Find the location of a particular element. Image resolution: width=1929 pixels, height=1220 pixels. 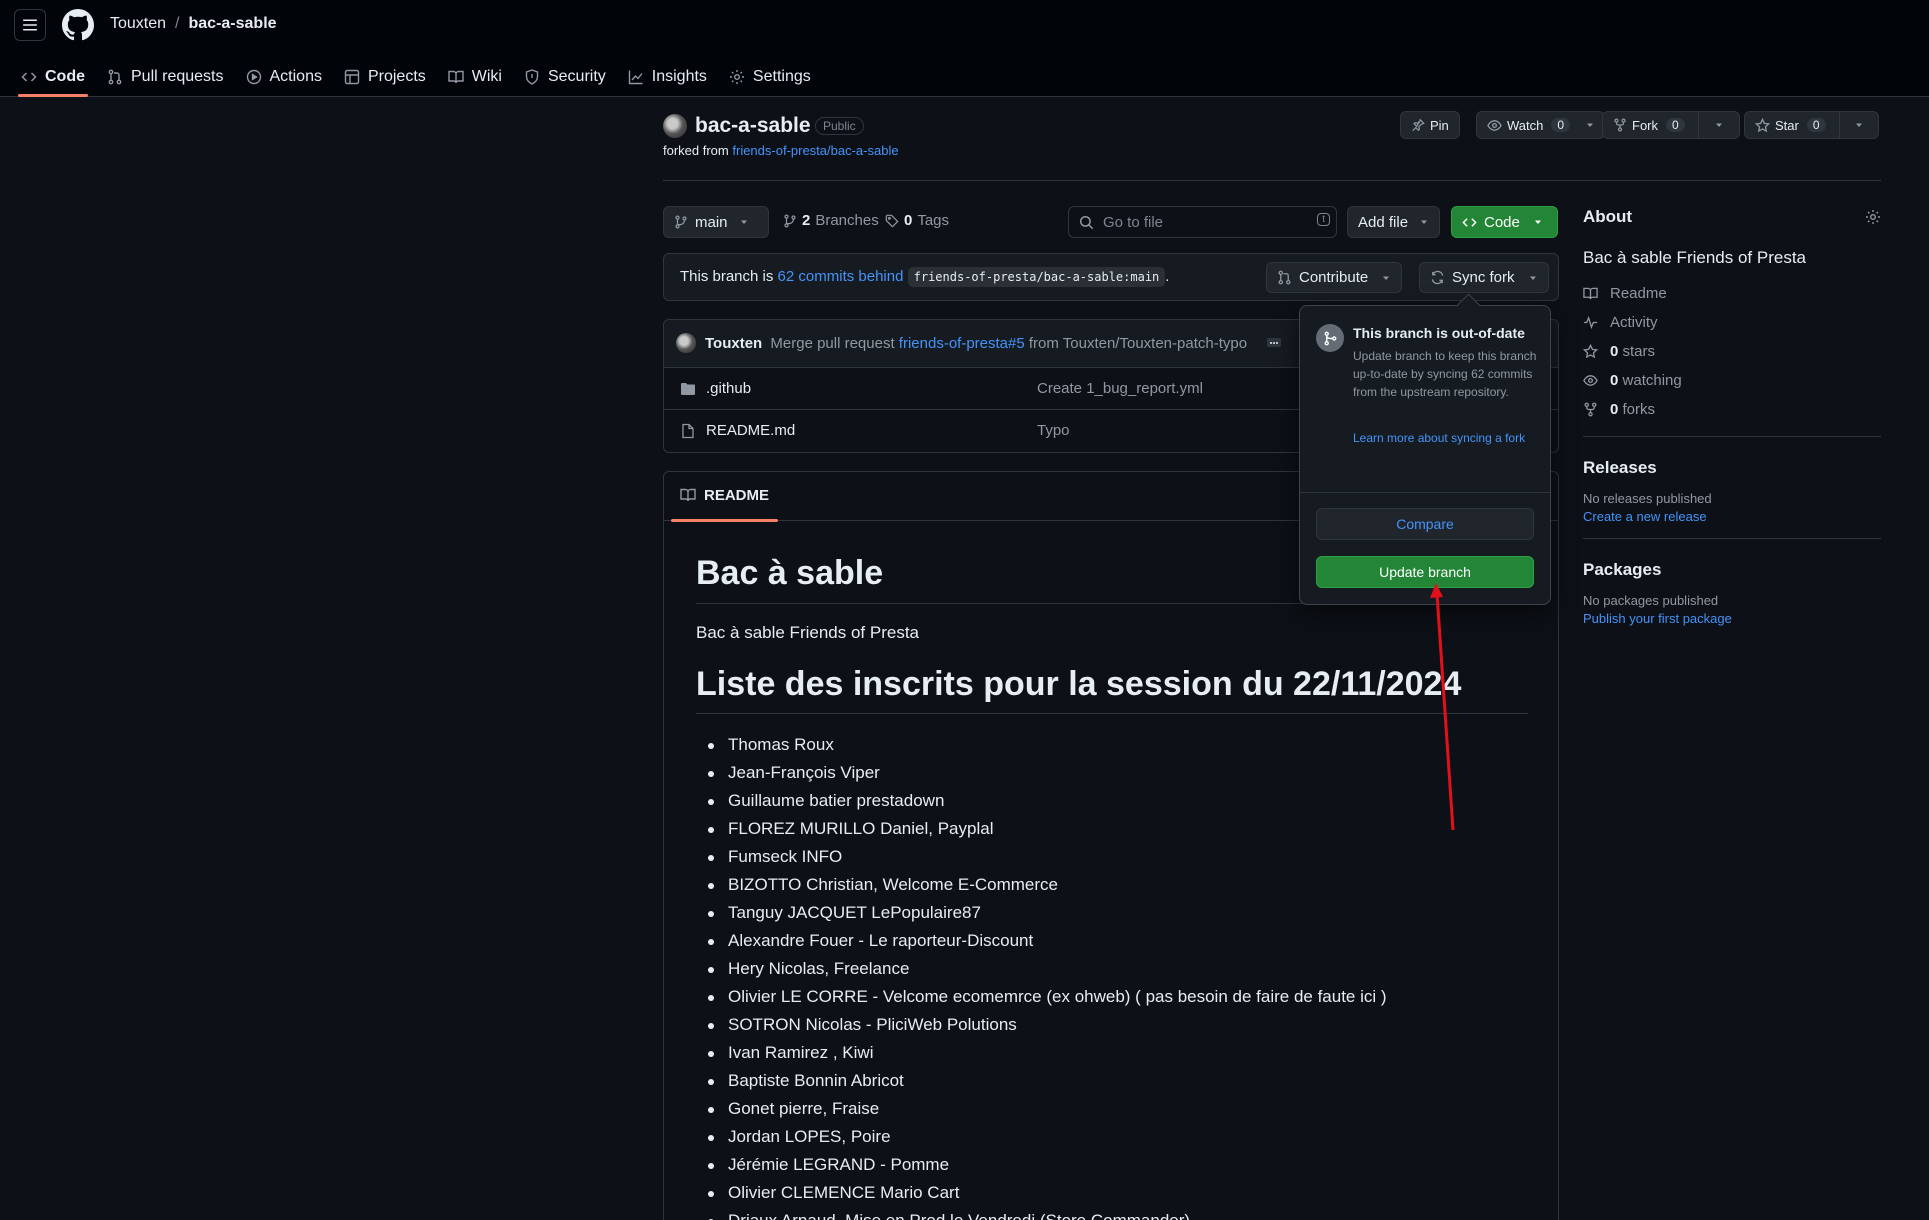

tab-security: Security is located at coordinates (565, 77).